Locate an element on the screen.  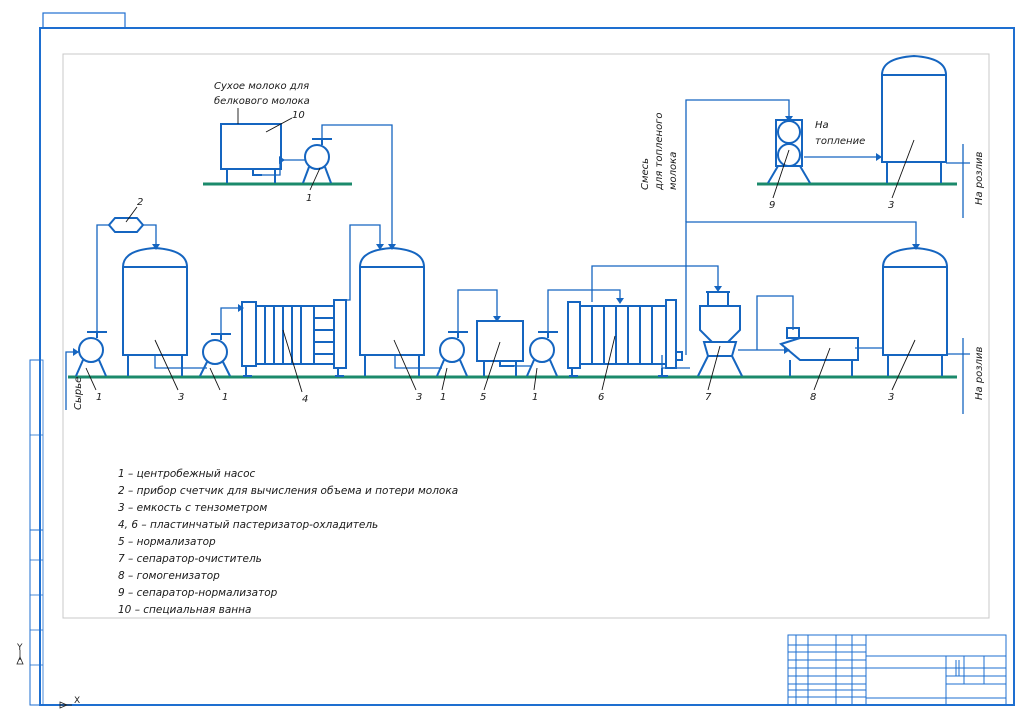
legend-item: 7 – сепаратор-очиститель is located at coordinates (190, 559).